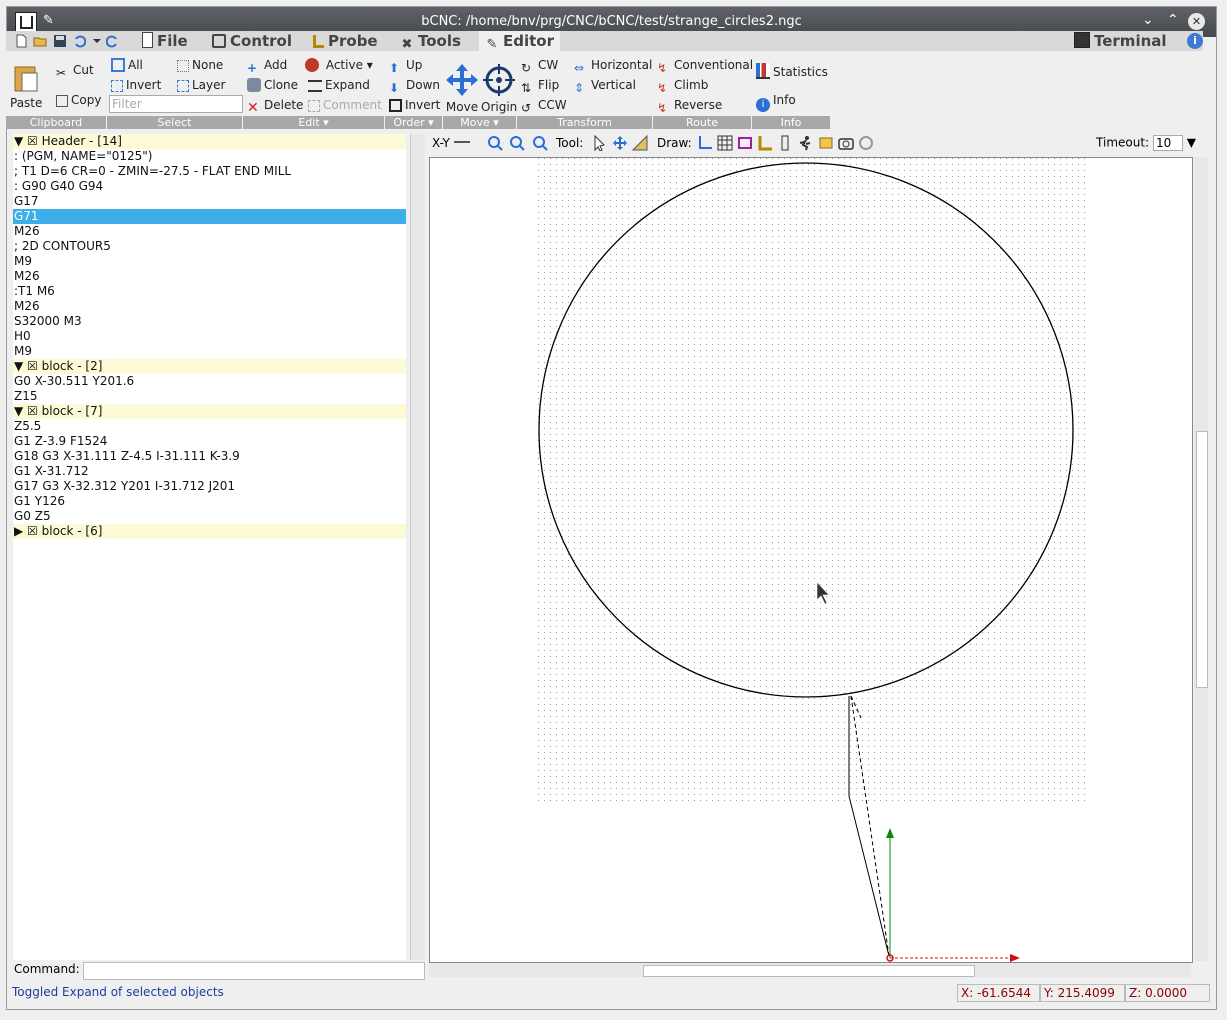 This screenshot has width=1227, height=1020. What do you see at coordinates (705, 143) in the screenshot?
I see `axes-icon` at bounding box center [705, 143].